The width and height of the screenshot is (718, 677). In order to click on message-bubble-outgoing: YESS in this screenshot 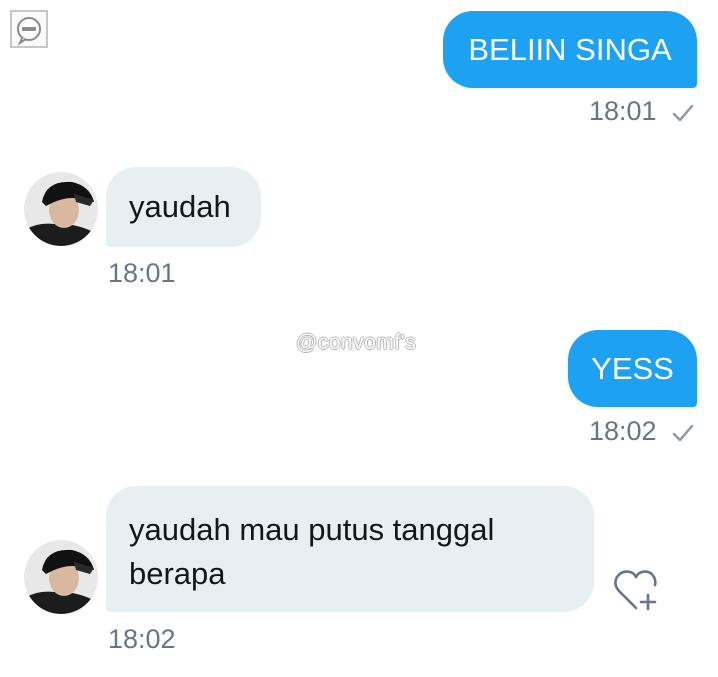, I will do `click(632, 368)`.